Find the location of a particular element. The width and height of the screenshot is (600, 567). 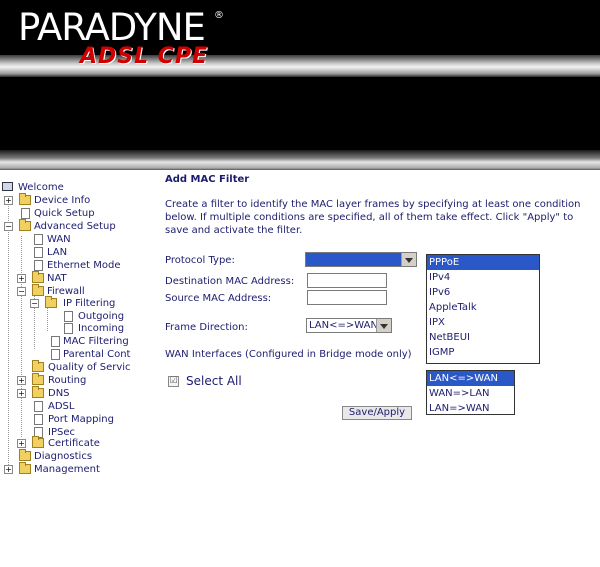

nav-label: Diagnostics is located at coordinates (63, 456).